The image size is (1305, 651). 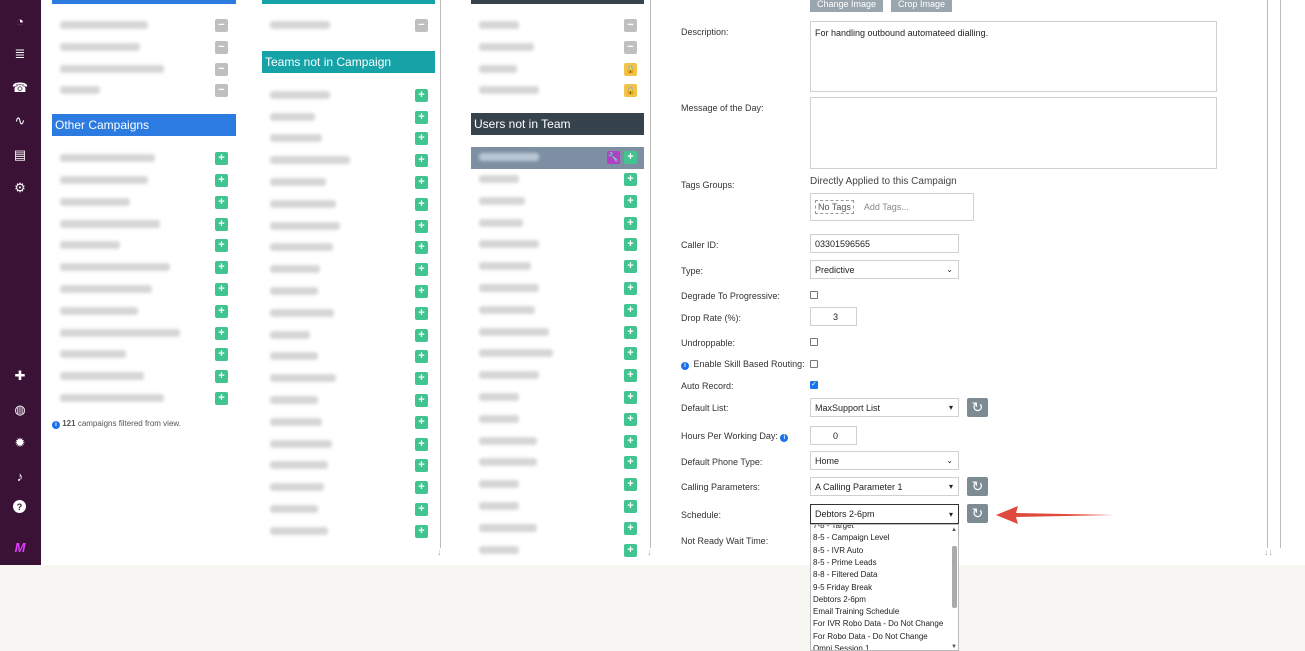 I want to click on soundwave-icon: ∿, so click(x=20, y=121).